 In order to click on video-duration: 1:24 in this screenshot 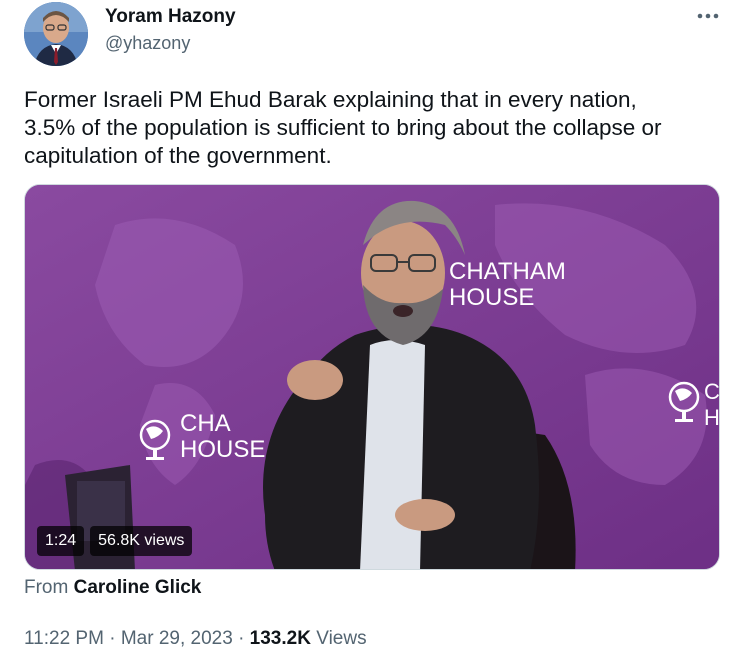, I will do `click(61, 541)`.